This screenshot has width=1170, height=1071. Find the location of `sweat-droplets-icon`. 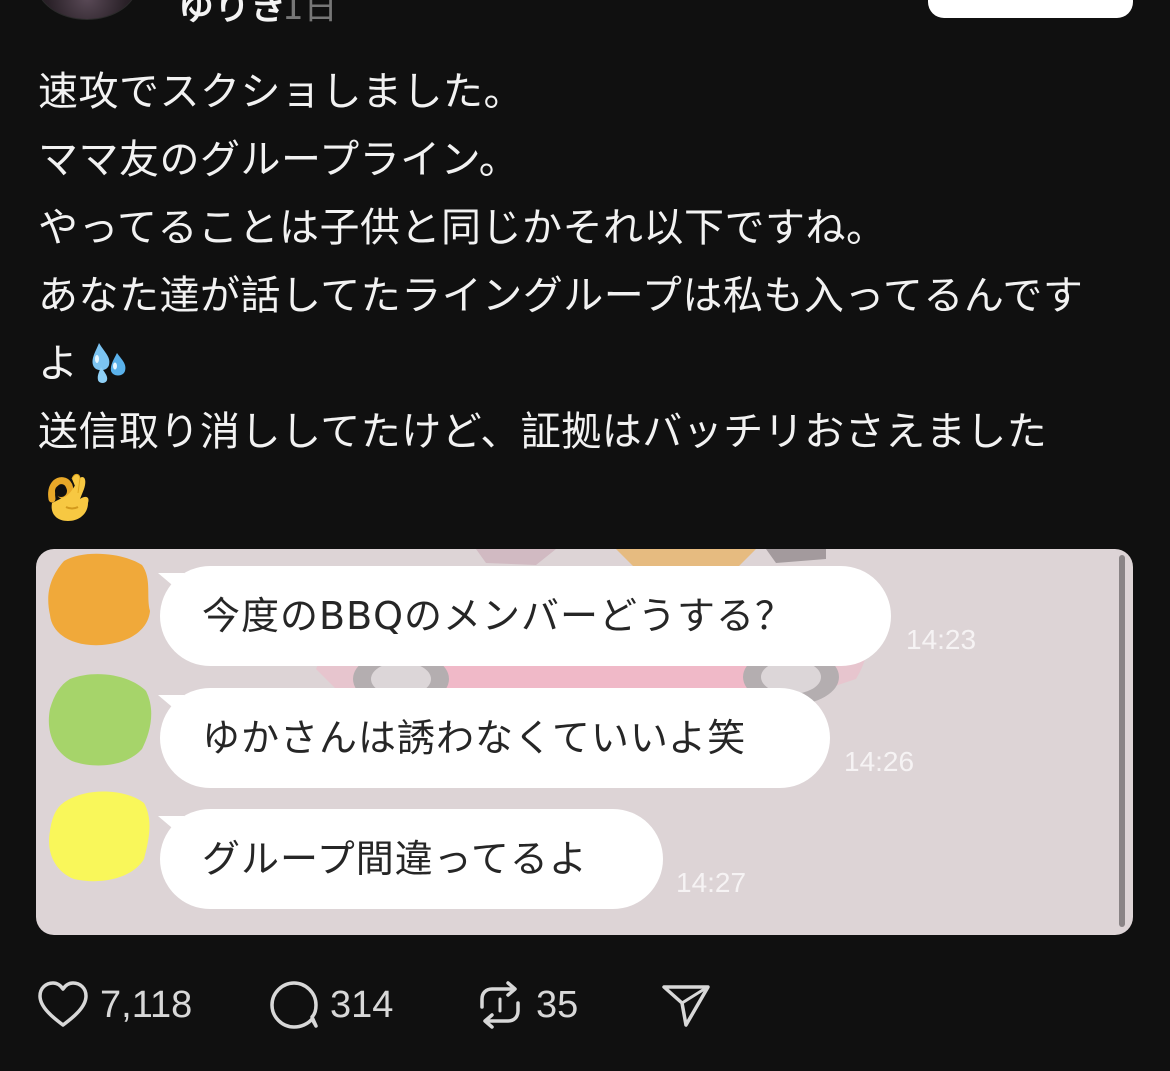

sweat-droplets-icon is located at coordinates (108, 361).